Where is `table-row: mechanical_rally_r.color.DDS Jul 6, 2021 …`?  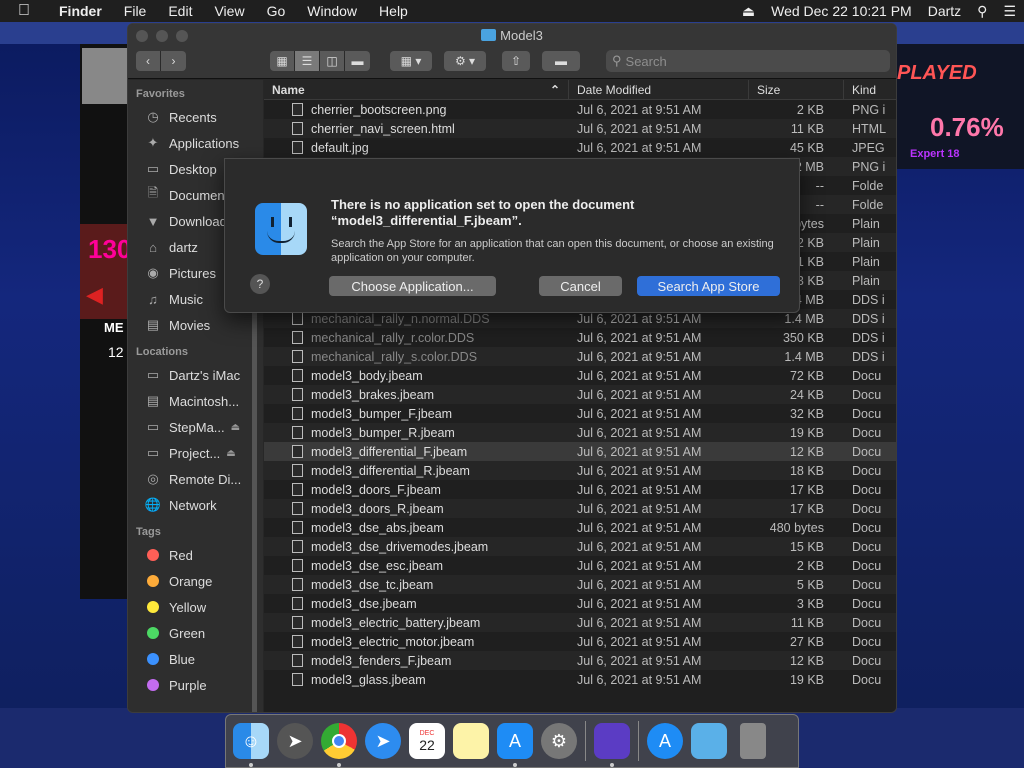 table-row: mechanical_rally_r.color.DDS Jul 6, 2021 … is located at coordinates (580, 337).